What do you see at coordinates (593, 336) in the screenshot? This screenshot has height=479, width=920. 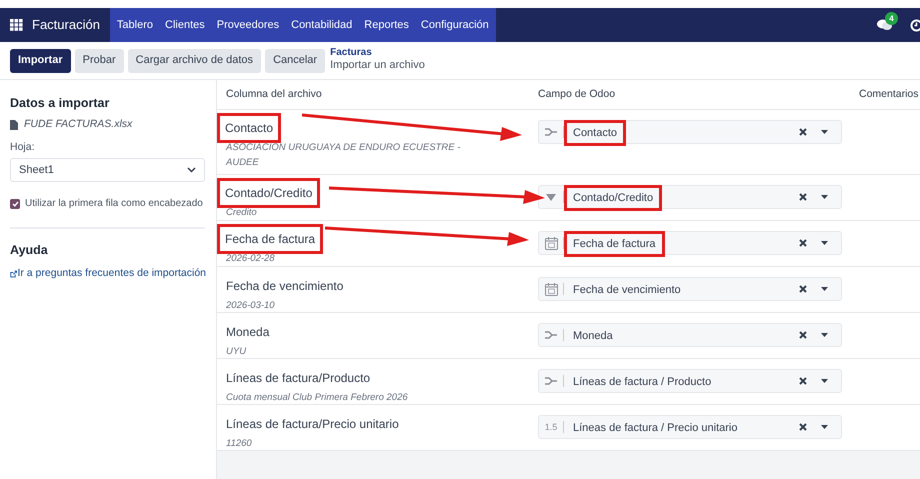 I see `field-name: Moneda` at bounding box center [593, 336].